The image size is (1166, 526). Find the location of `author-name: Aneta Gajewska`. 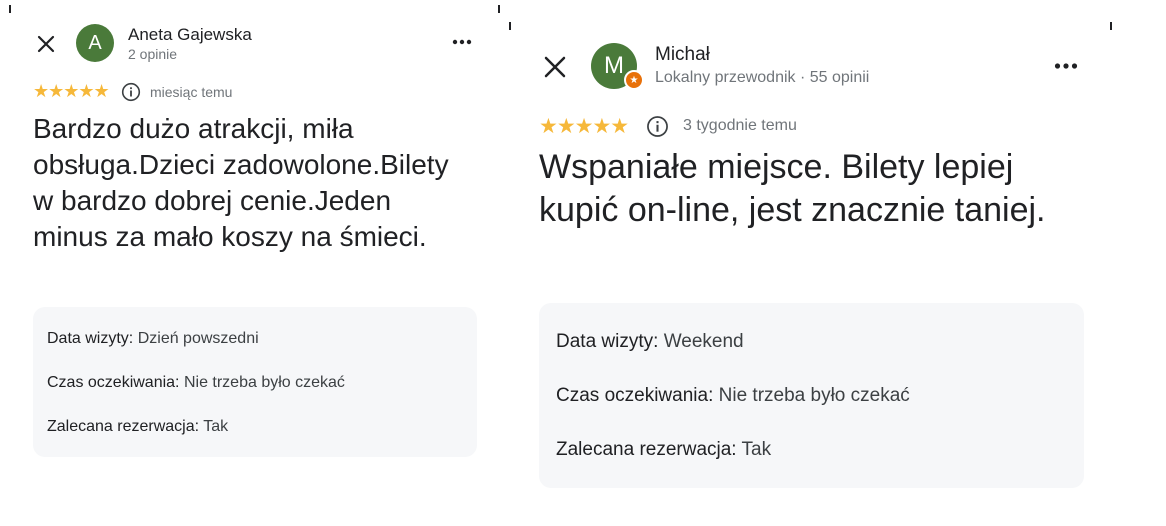

author-name: Aneta Gajewska is located at coordinates (190, 35).